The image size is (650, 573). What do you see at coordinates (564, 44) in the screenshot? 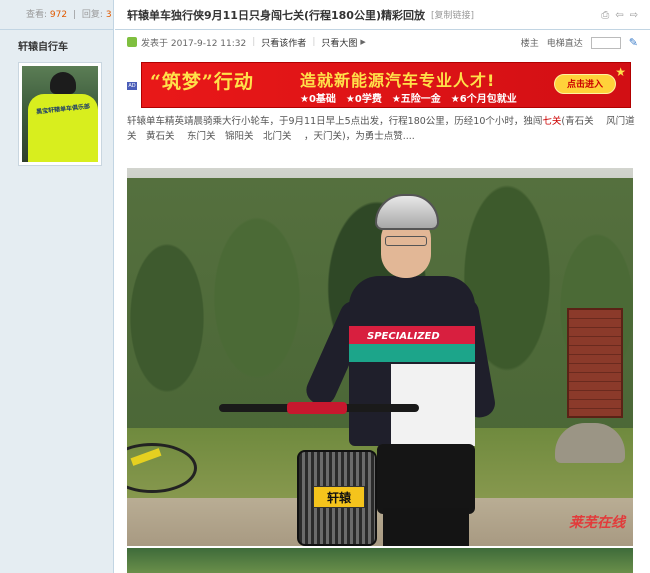
I see `jump-label: 电梯直达` at bounding box center [564, 44].